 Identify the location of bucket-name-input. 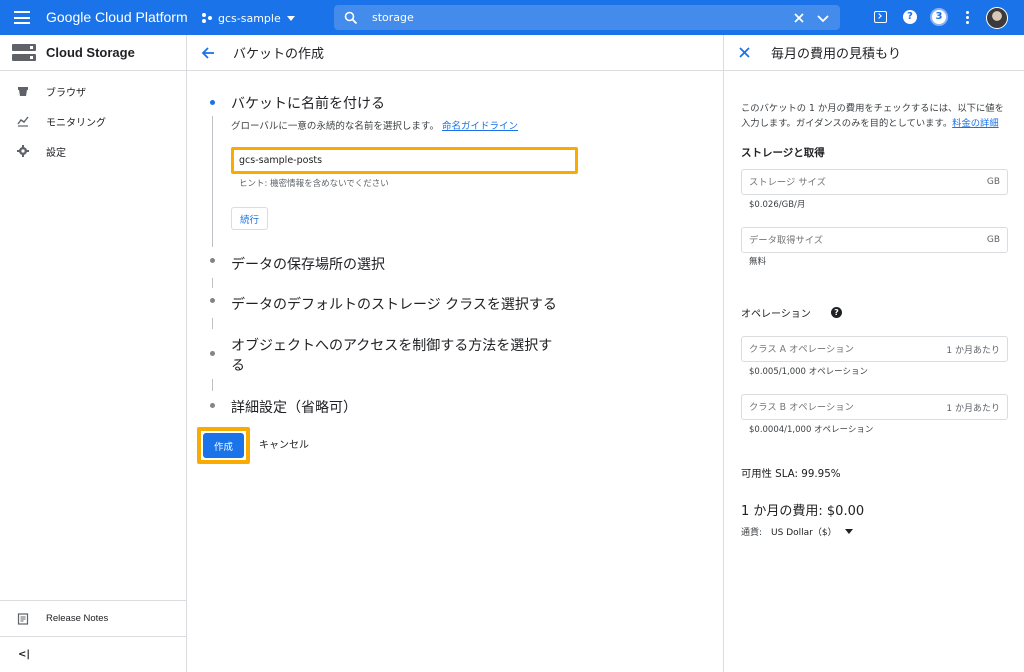
(404, 160).